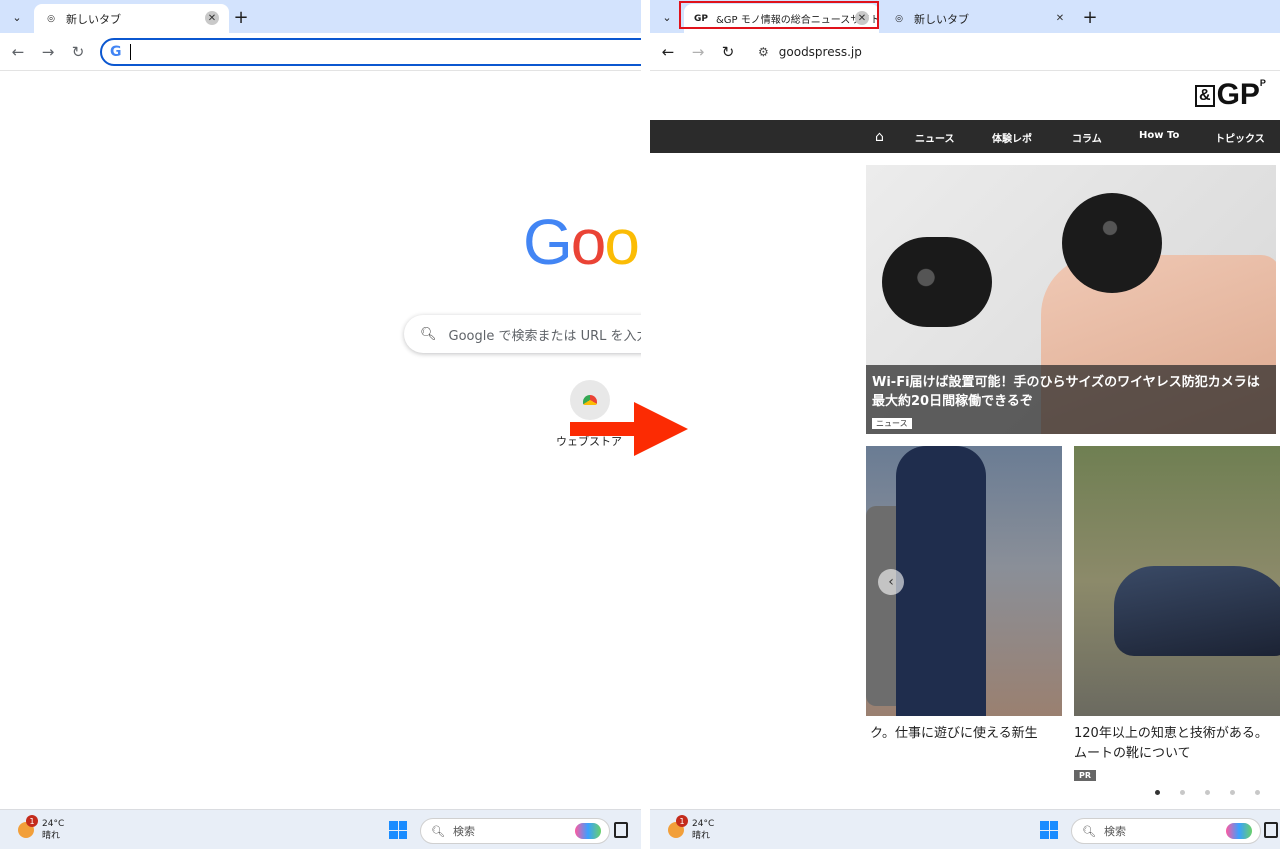  I want to click on tab-strip: ⌄ ◎ 新しいタブ ✕ +, so click(320, 16).